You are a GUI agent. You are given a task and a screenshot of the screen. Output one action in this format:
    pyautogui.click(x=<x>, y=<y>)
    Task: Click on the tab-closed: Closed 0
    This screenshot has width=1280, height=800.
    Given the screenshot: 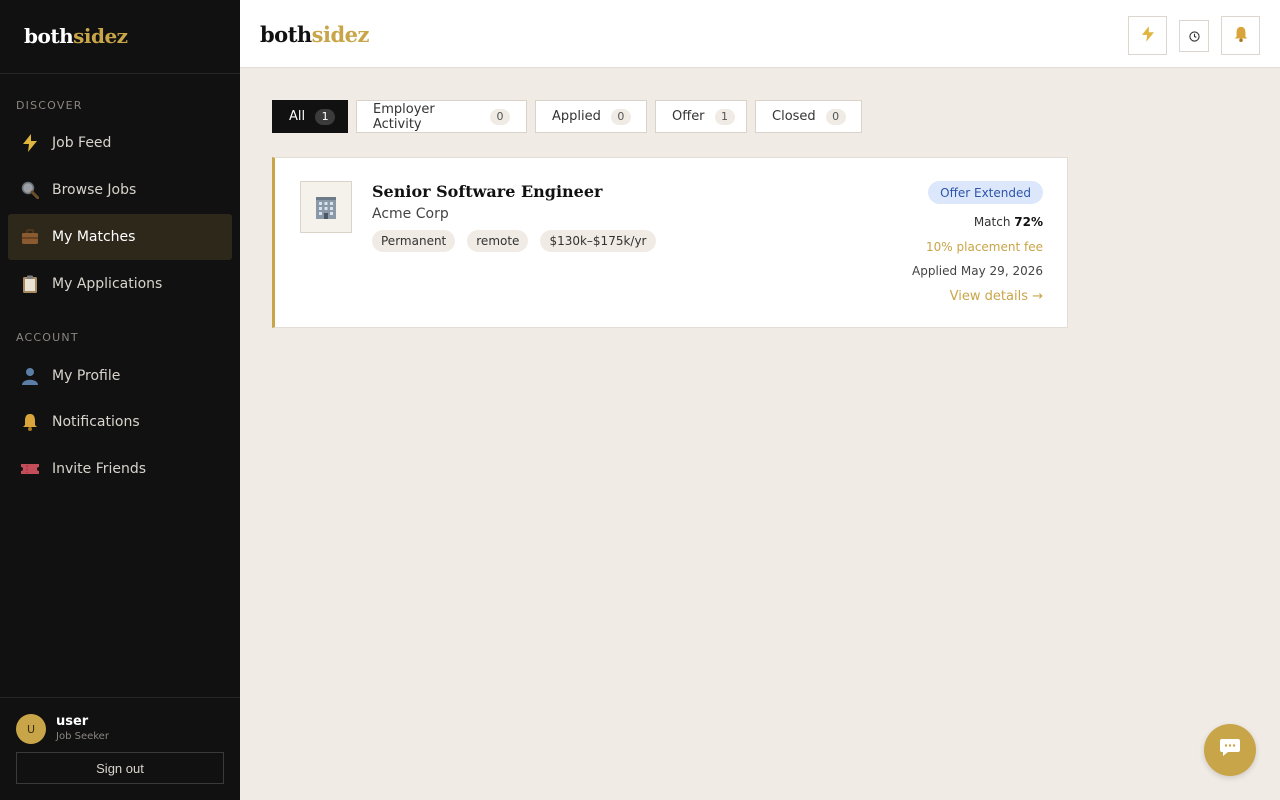 What is the action you would take?
    pyautogui.click(x=808, y=116)
    